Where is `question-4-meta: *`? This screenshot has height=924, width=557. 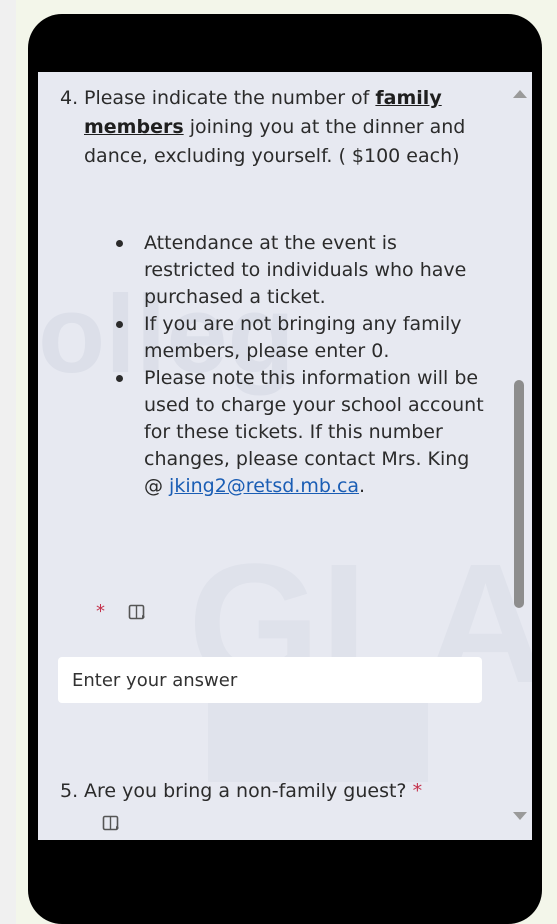 question-4-meta: * is located at coordinates (146, 614).